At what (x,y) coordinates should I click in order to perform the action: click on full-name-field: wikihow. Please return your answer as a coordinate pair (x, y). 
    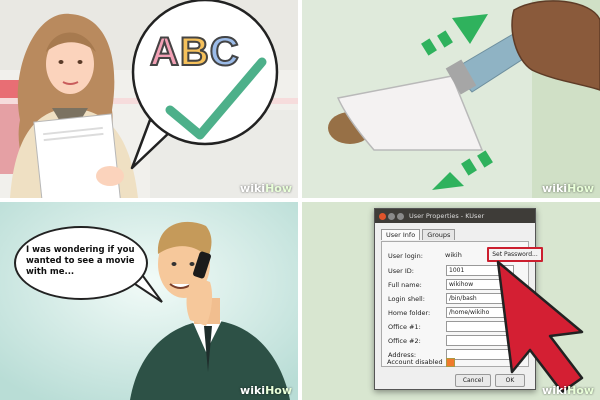
    Looking at the image, I should click on (480, 284).